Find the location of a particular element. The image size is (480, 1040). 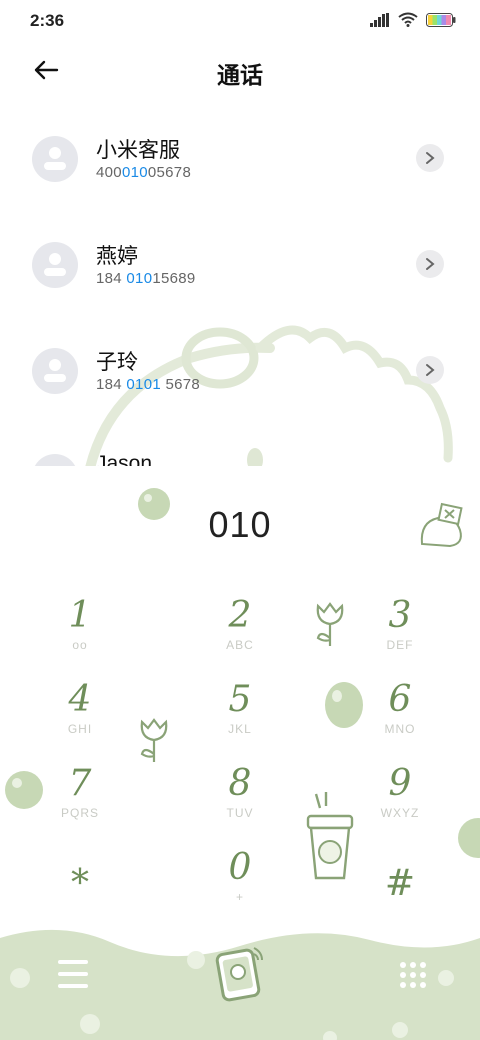

key-letters: GHI is located at coordinates (80, 729).